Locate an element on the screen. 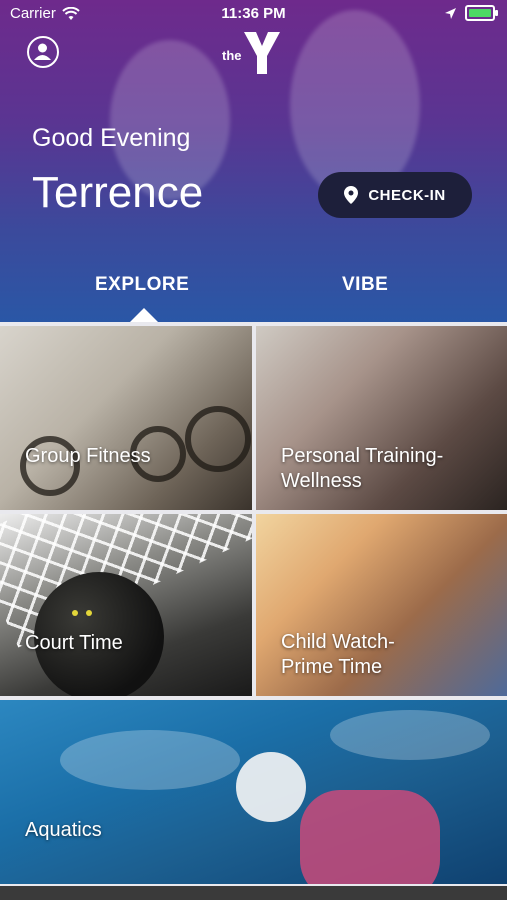 The height and width of the screenshot is (900, 507). tile-label: Aquatics is located at coordinates (63, 830).